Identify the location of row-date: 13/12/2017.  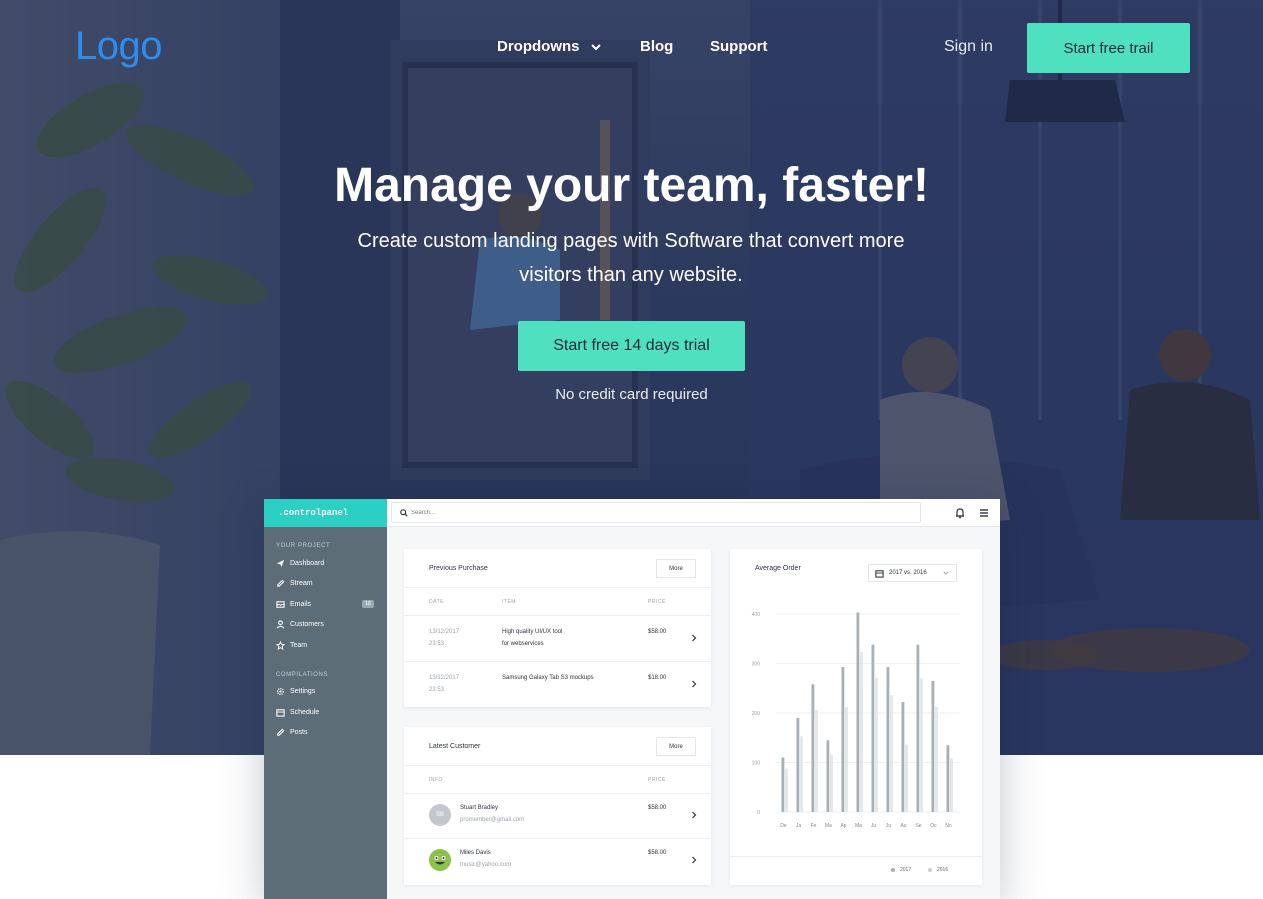
(444, 678).